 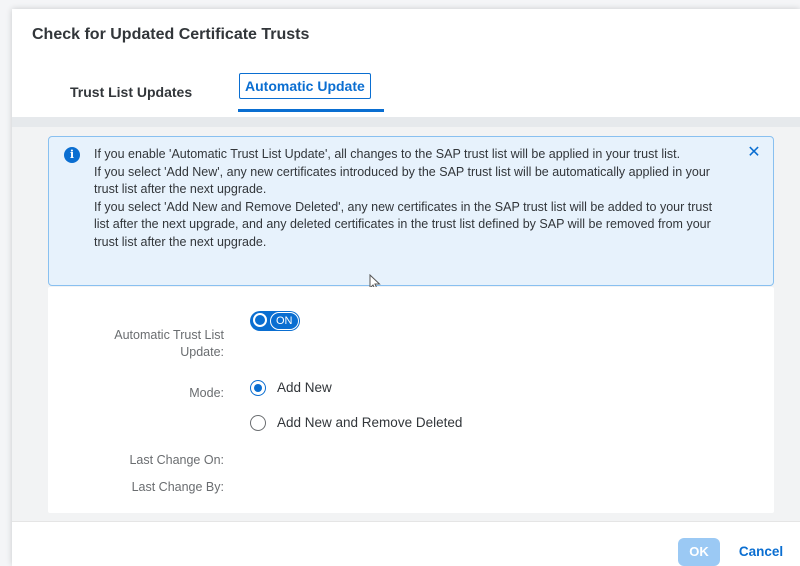 What do you see at coordinates (754, 153) in the screenshot?
I see `close-icon: ✕` at bounding box center [754, 153].